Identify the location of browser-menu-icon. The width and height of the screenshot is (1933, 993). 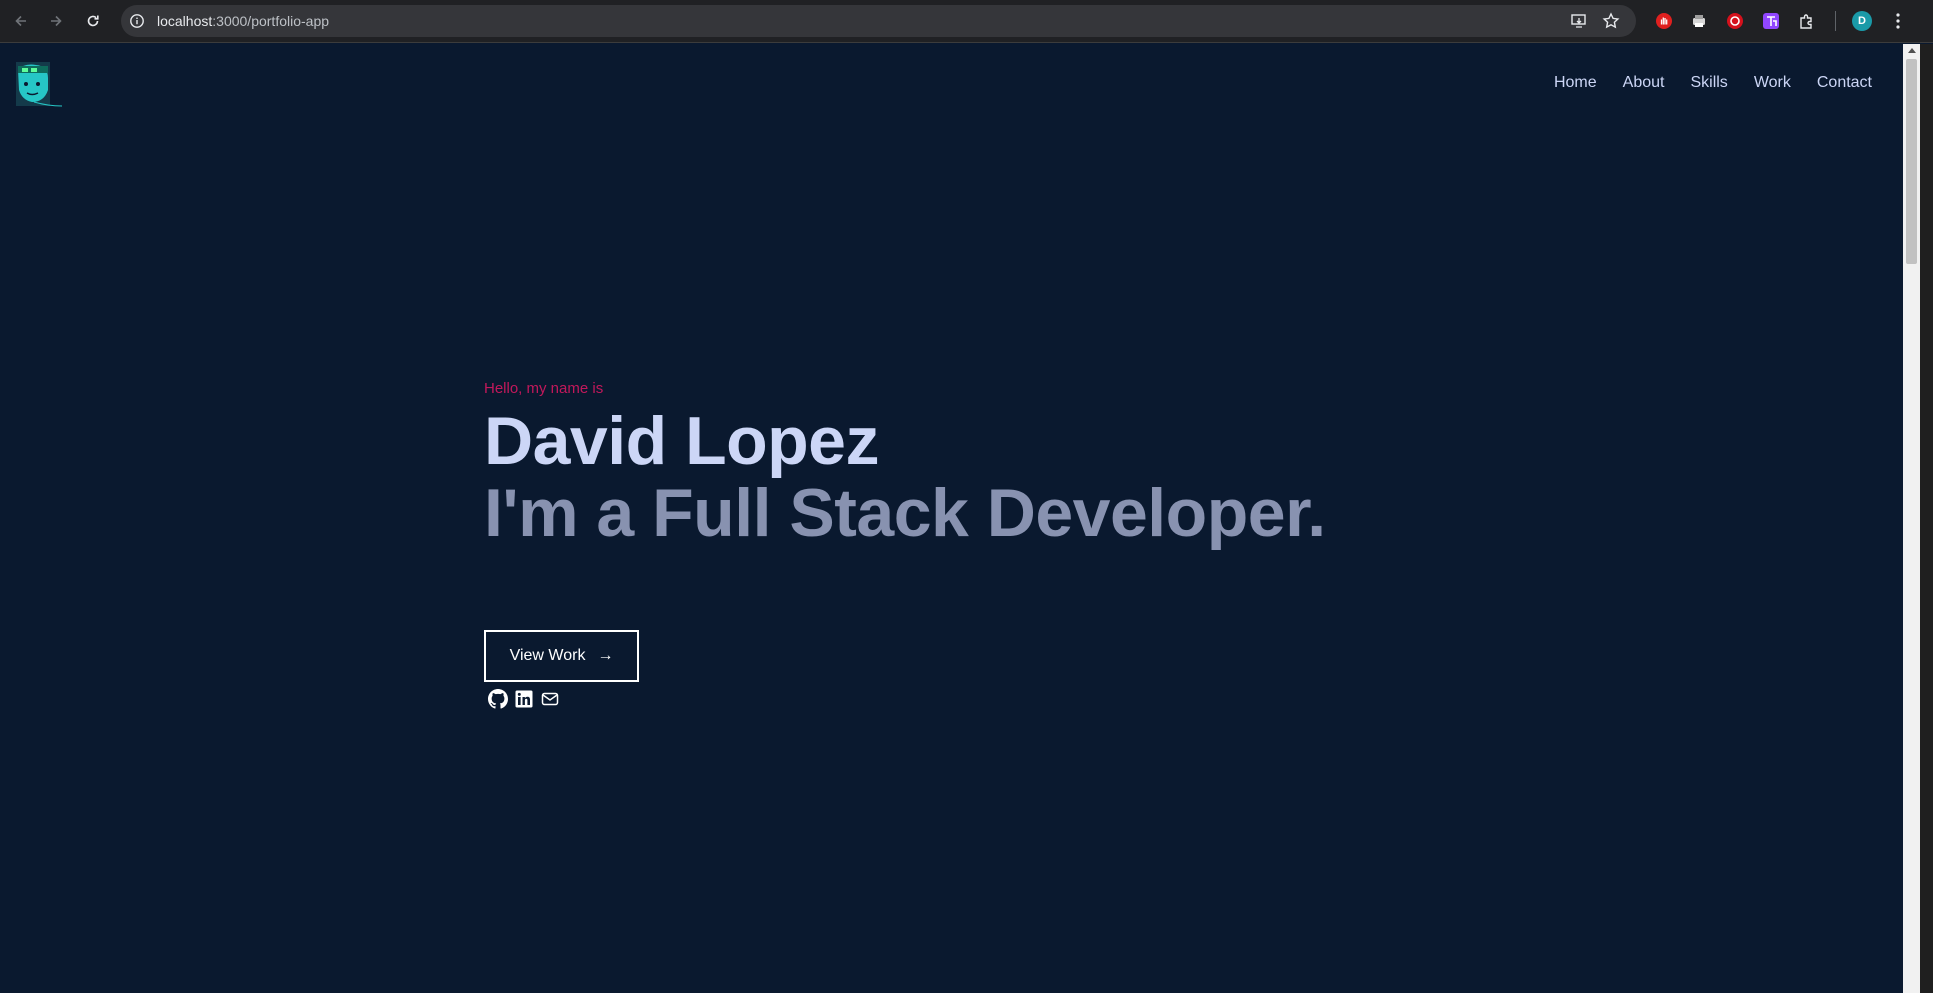
(1898, 21).